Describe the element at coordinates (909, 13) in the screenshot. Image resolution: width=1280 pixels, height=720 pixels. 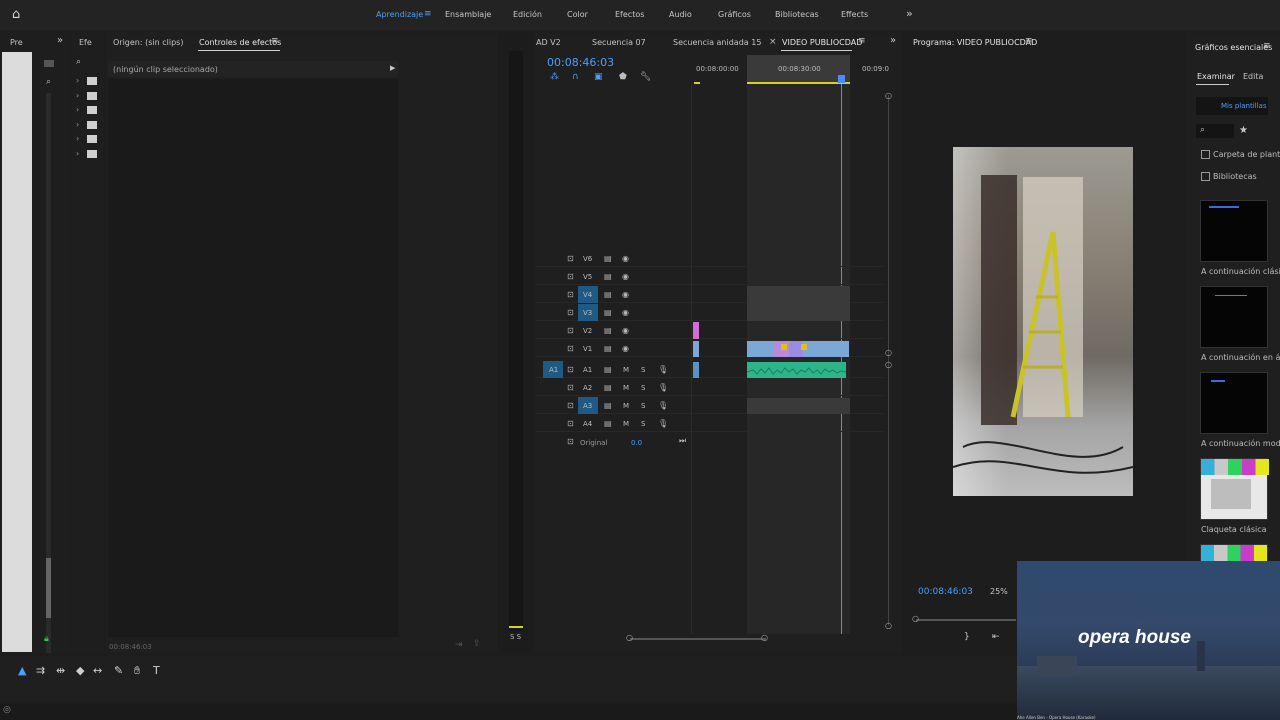
I see `more-workspaces-icon: »` at that location.